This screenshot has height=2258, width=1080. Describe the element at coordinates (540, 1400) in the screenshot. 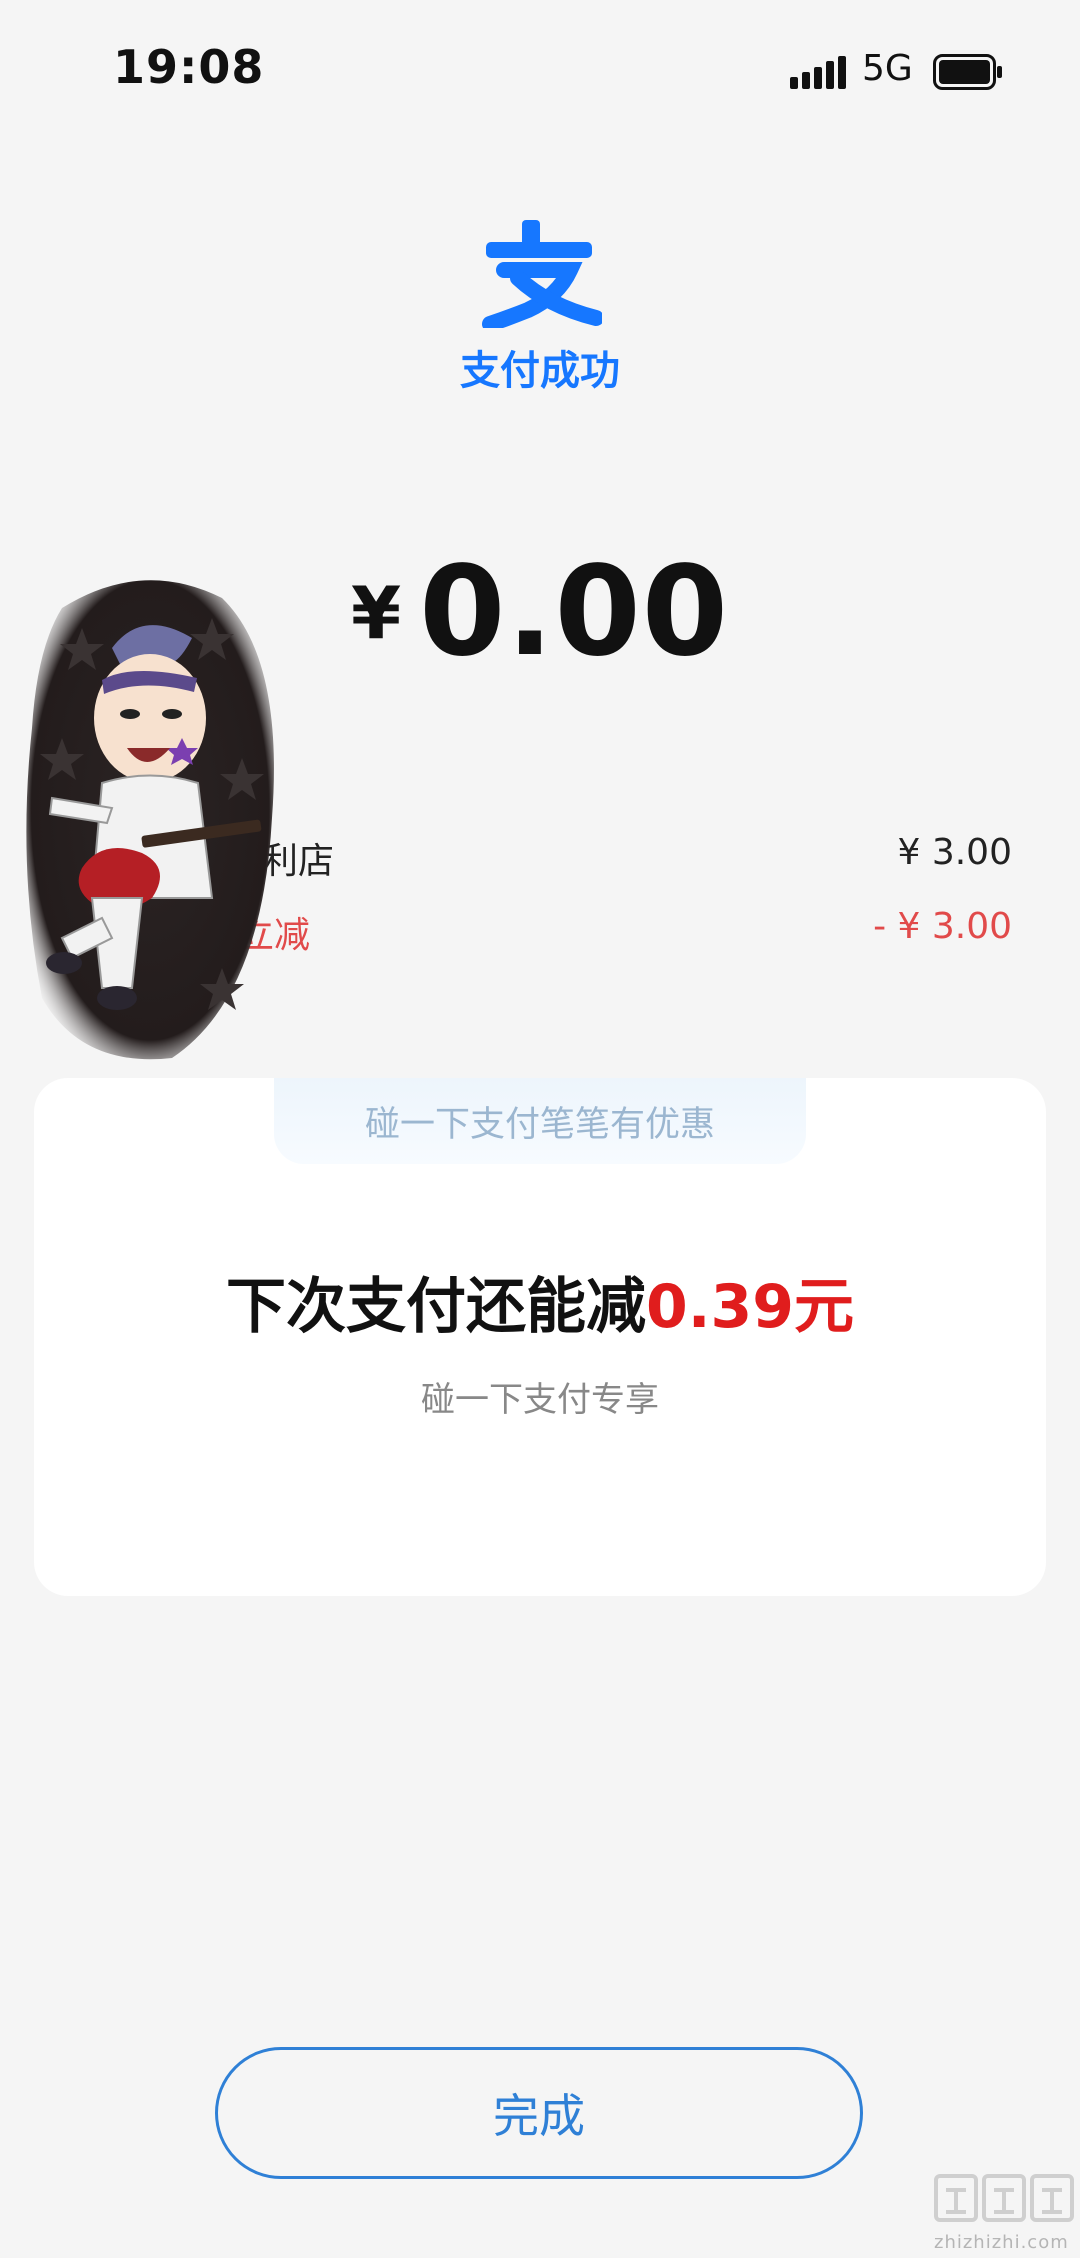

I see `promo-subtitle: 碰一下支付专享` at that location.